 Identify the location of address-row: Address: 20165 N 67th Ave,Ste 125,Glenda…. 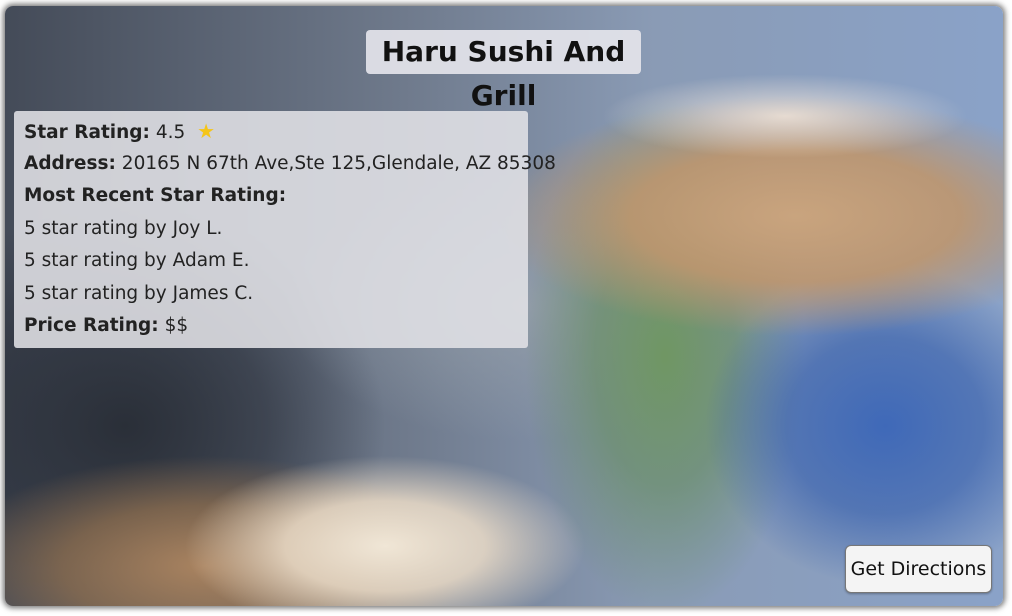
(290, 164).